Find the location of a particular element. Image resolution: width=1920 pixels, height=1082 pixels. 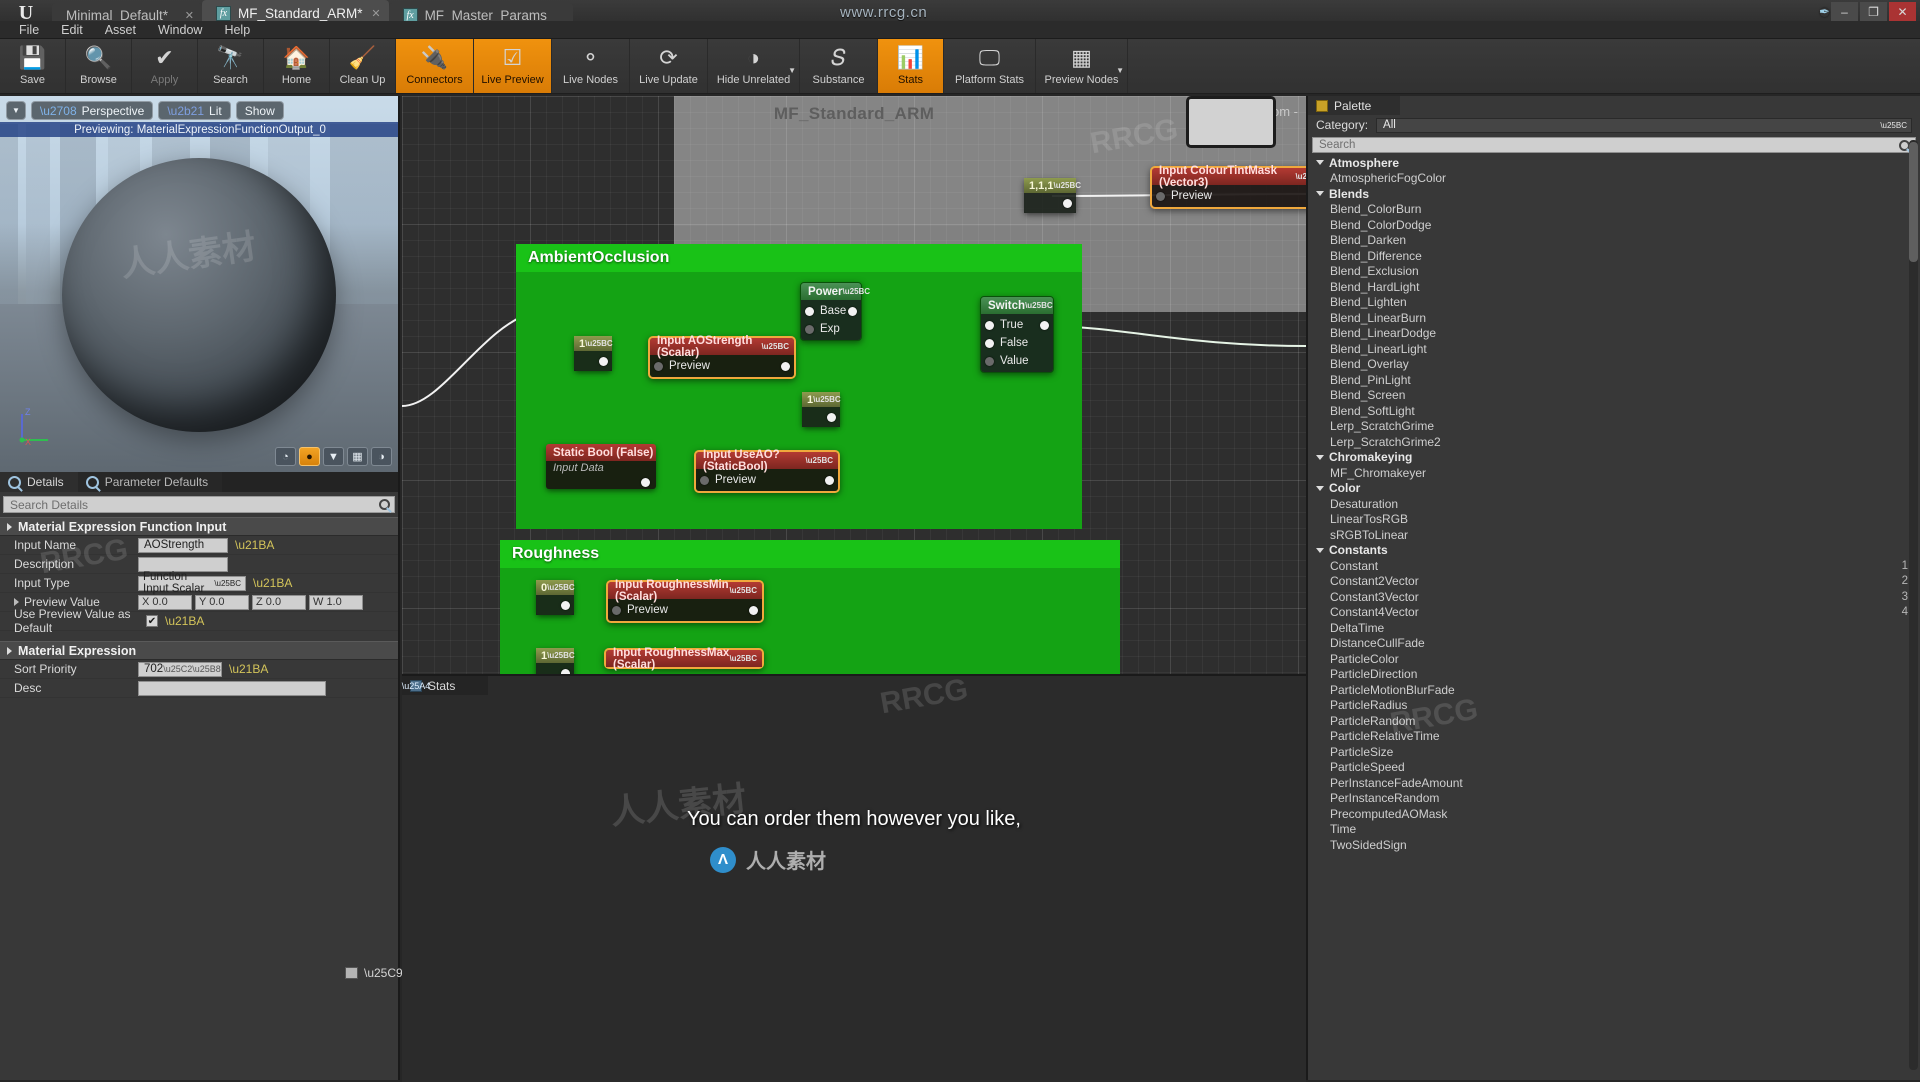

shape-dropdown-button: ▼ is located at coordinates (333, 456).